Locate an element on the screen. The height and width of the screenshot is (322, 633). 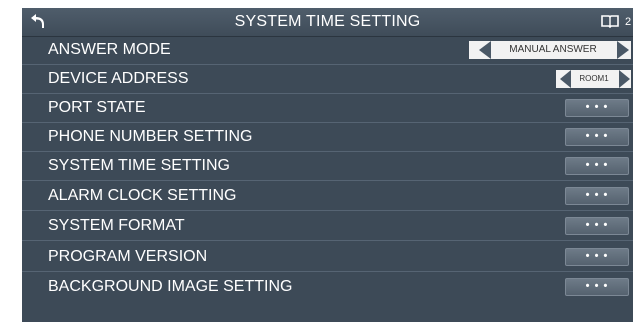
row-phone-number-setting: PHONE NUMBER SETTING • • • is located at coordinates (327, 137).